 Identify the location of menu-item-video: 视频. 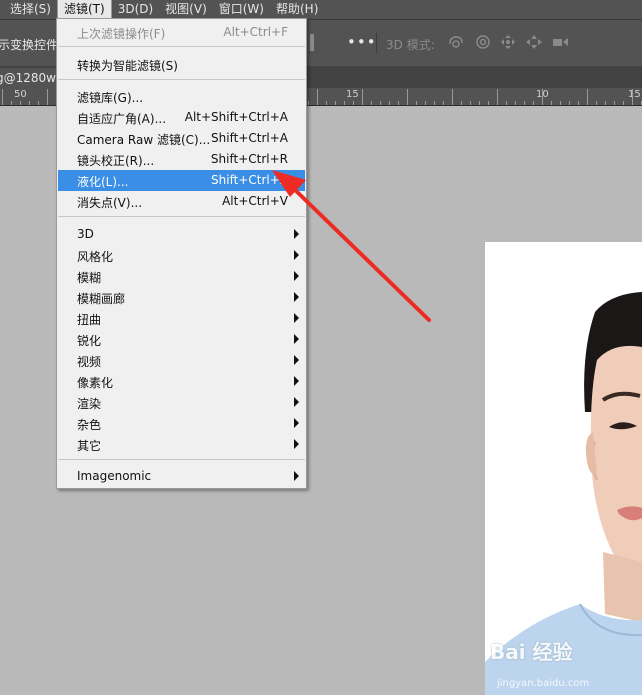
(181, 360).